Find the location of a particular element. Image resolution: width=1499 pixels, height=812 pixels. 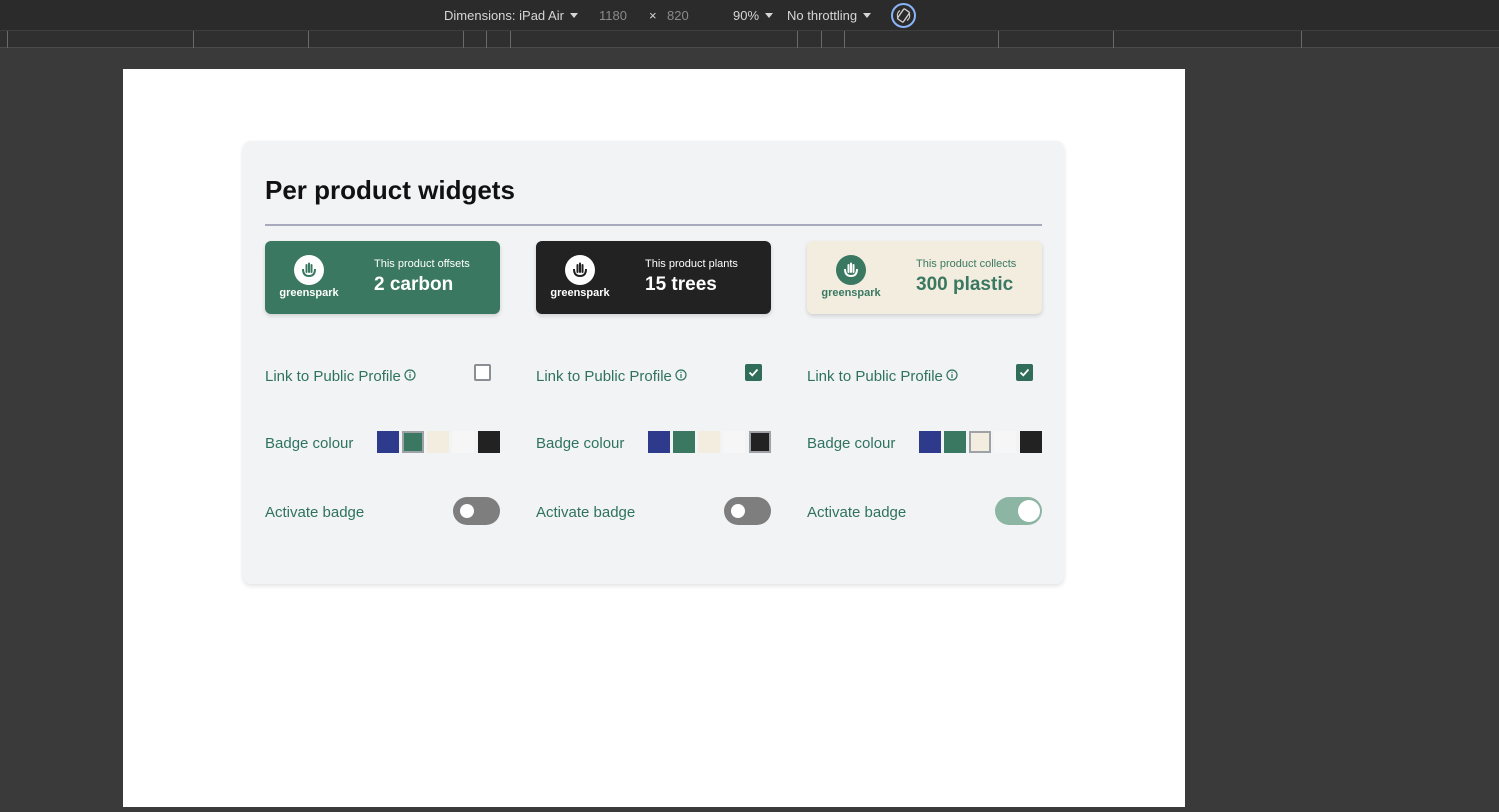

dimension-times-sign: × is located at coordinates (653, 15).